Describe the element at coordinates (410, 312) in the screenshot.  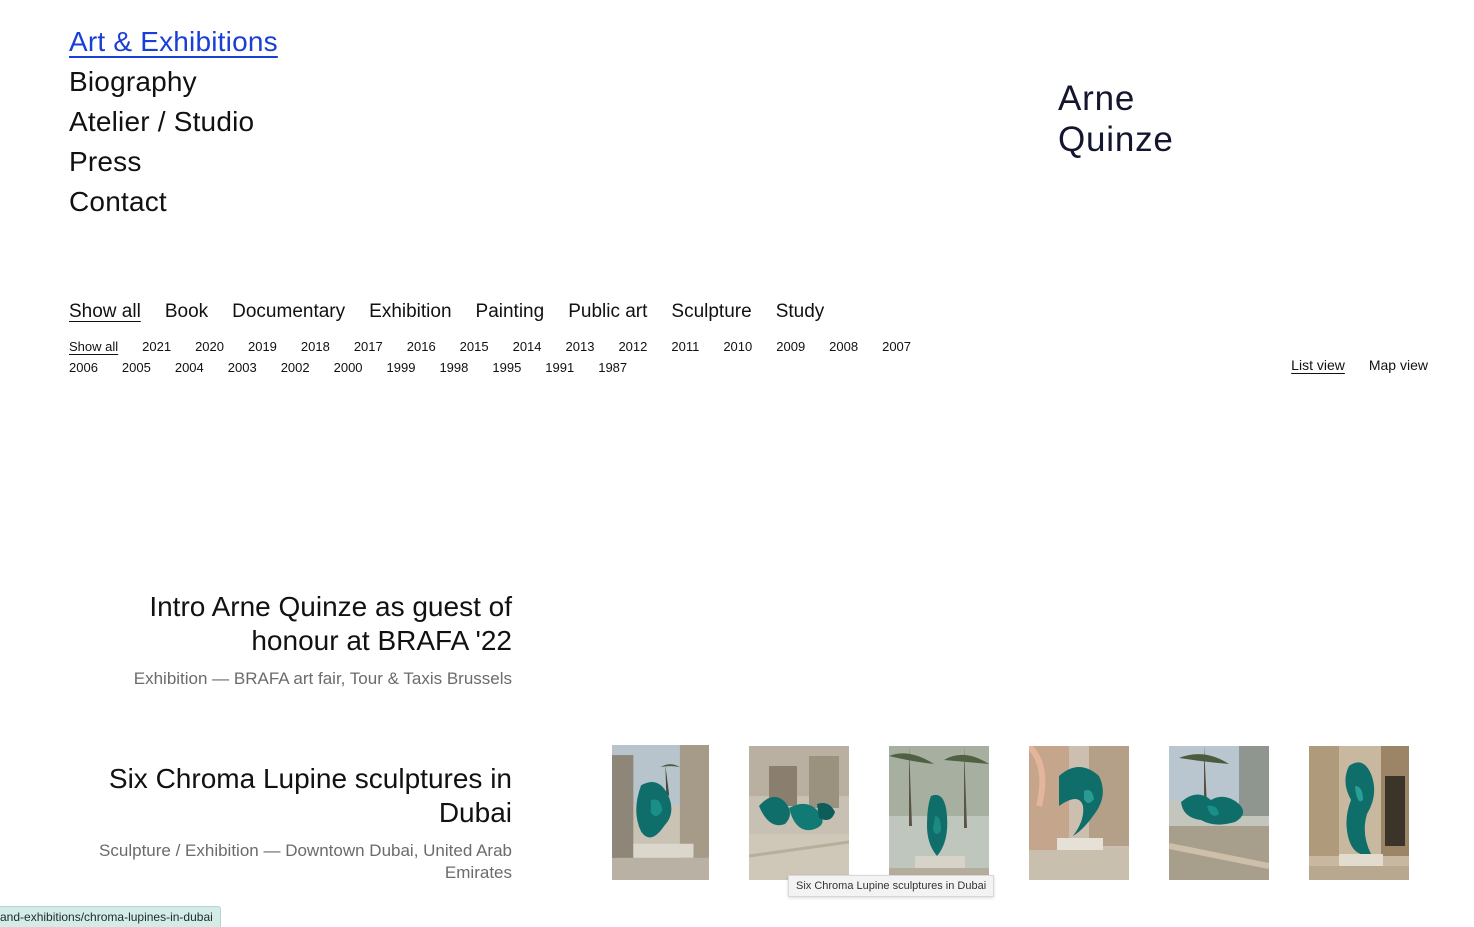
I see `category-exhibition: Exhibition` at that location.